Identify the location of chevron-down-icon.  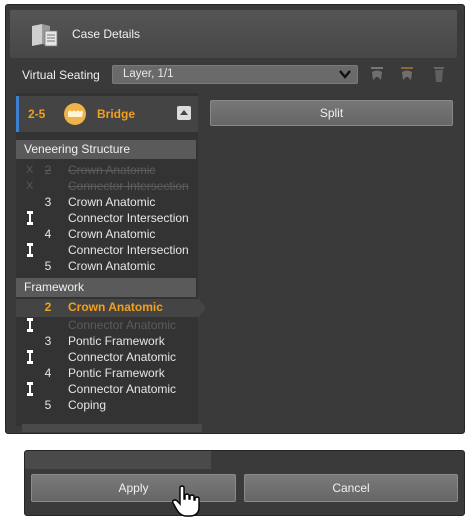
(345, 74).